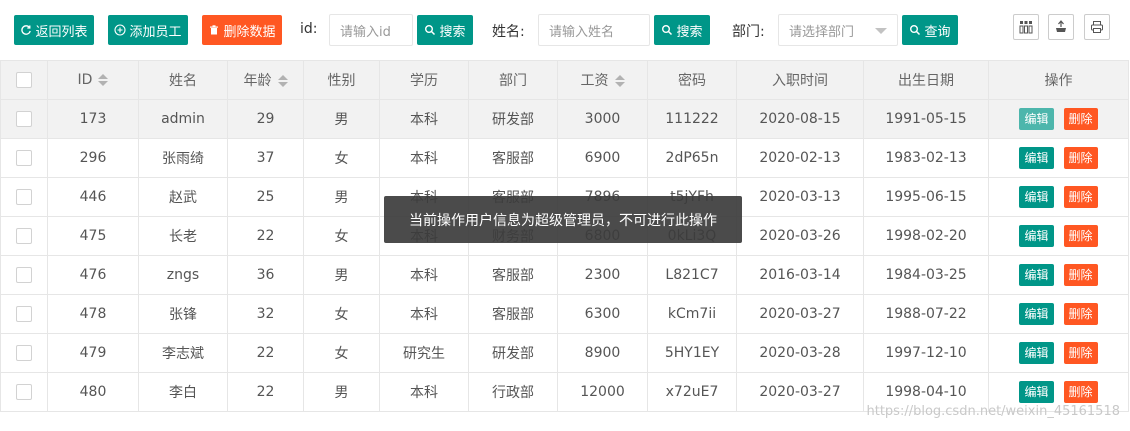 The image size is (1130, 431). What do you see at coordinates (148, 30) in the screenshot?
I see `add-employee-button: 添加员工` at bounding box center [148, 30].